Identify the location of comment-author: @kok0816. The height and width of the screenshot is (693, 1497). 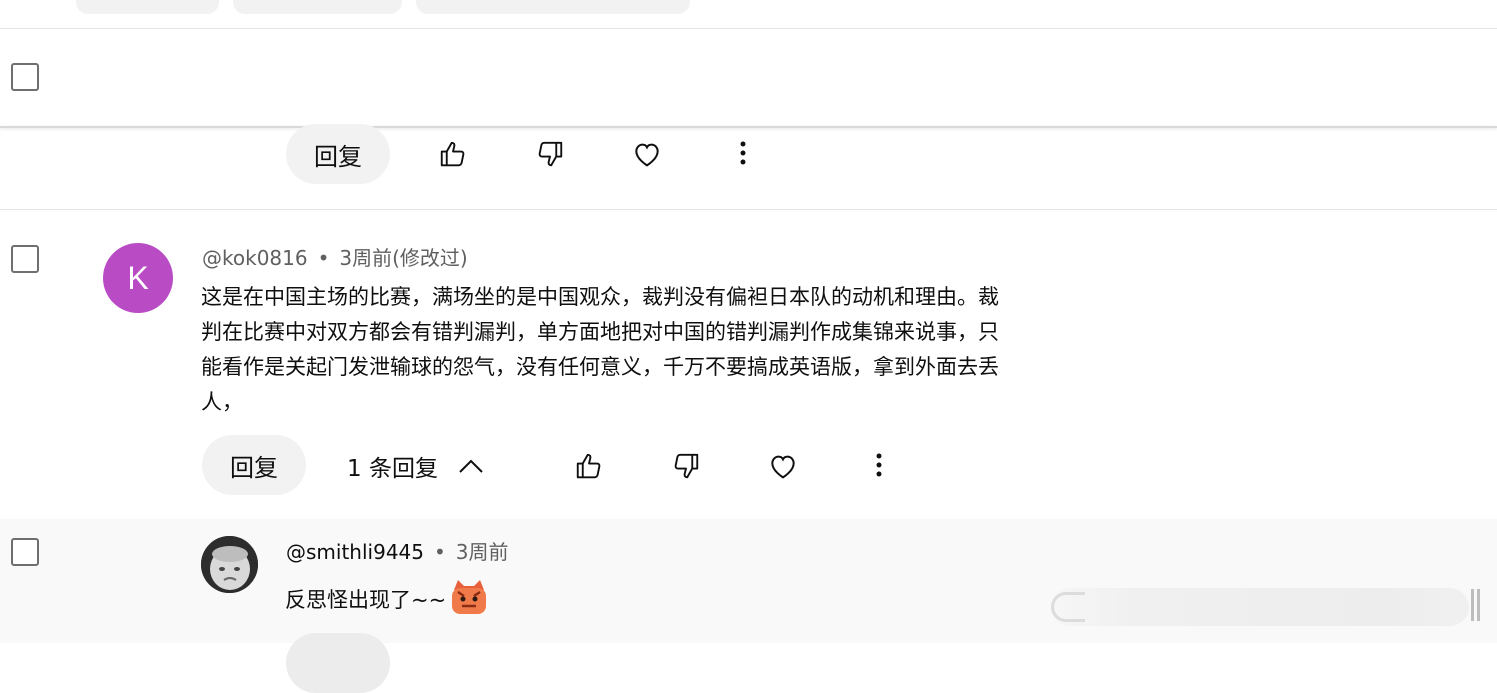
(255, 258).